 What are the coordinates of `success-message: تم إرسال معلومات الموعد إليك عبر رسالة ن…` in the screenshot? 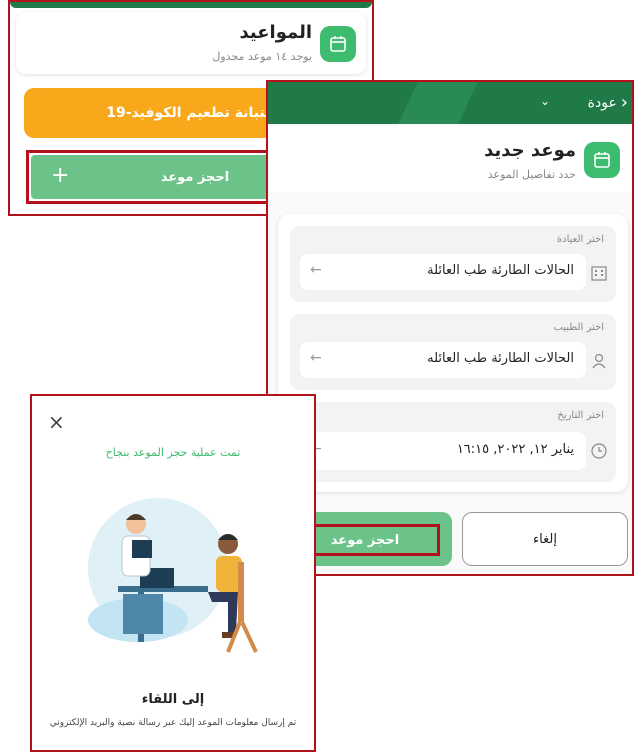 It's located at (173, 723).